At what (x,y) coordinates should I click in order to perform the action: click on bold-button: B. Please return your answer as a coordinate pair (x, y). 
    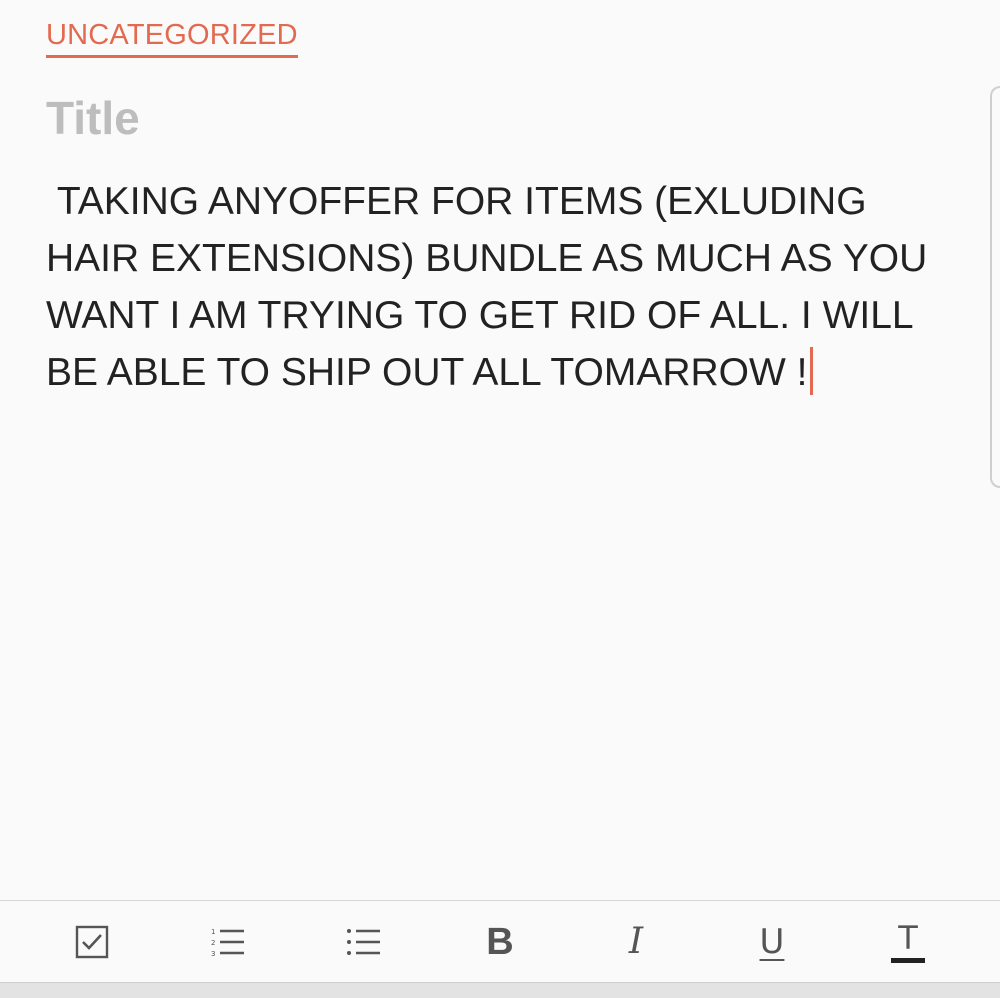
    Looking at the image, I should click on (500, 942).